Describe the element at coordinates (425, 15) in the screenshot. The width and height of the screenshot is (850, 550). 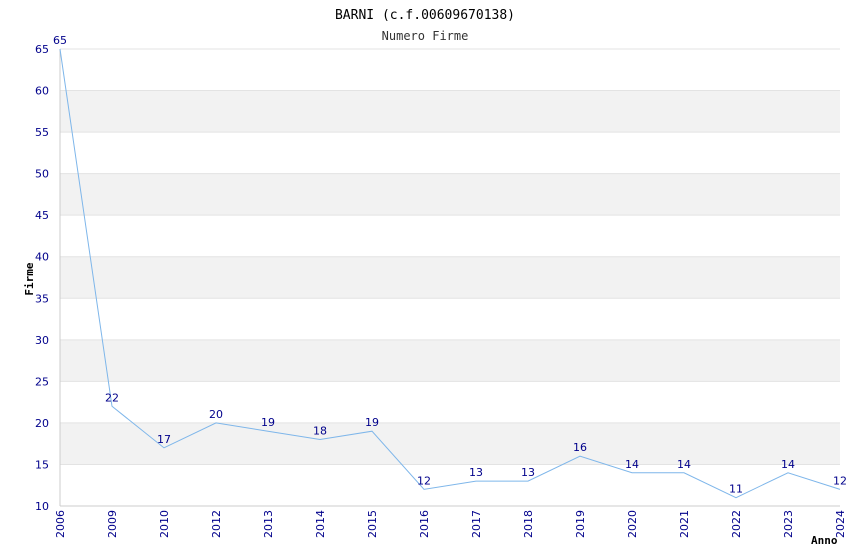
I see `chart-title: BARNI (c.f.00609670138)` at that location.